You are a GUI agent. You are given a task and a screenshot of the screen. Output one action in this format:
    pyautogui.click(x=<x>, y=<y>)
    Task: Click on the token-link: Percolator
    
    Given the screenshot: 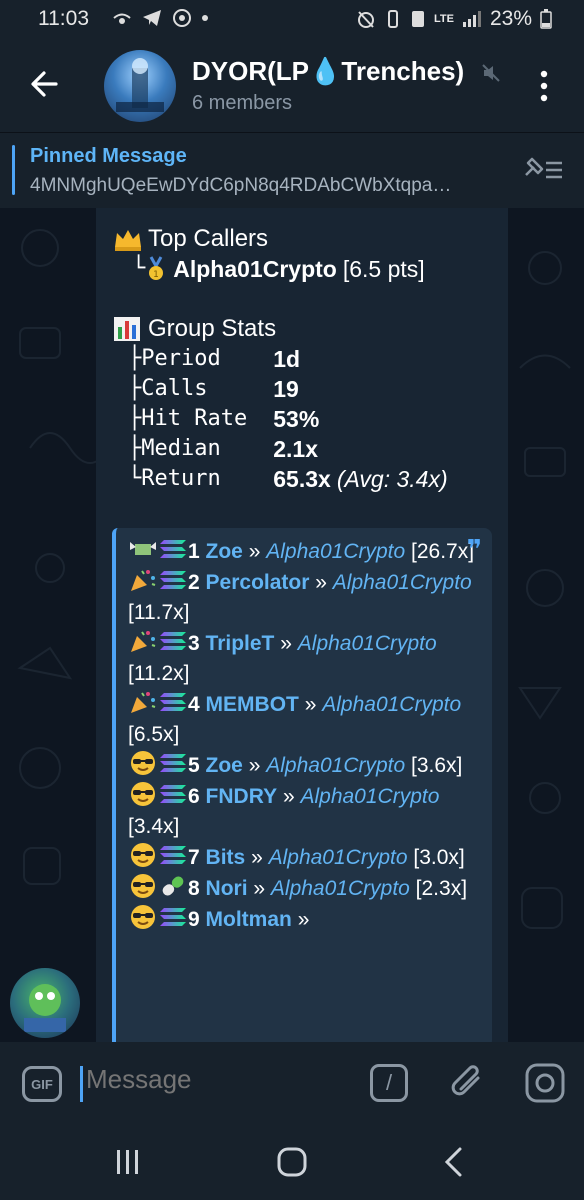 What is the action you would take?
    pyautogui.click(x=258, y=582)
    